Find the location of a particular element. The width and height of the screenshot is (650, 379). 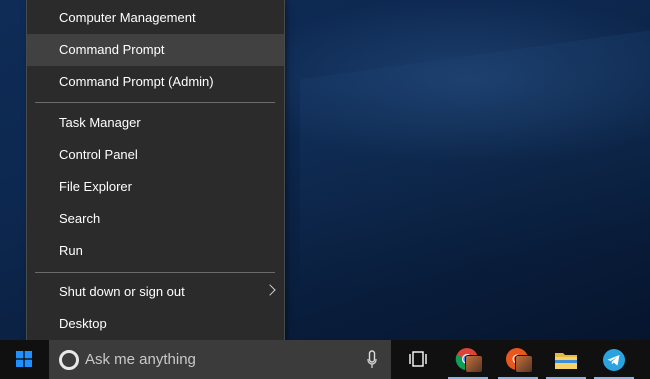

task-view-button is located at coordinates (418, 359).